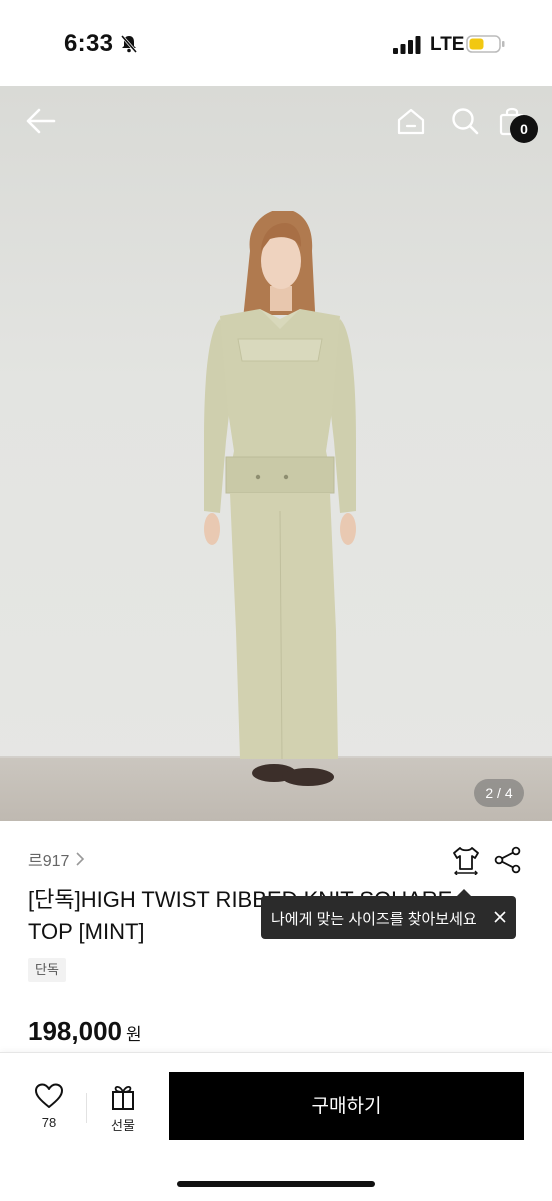  Describe the element at coordinates (41, 121) in the screenshot. I see `back-arrow-icon` at that location.